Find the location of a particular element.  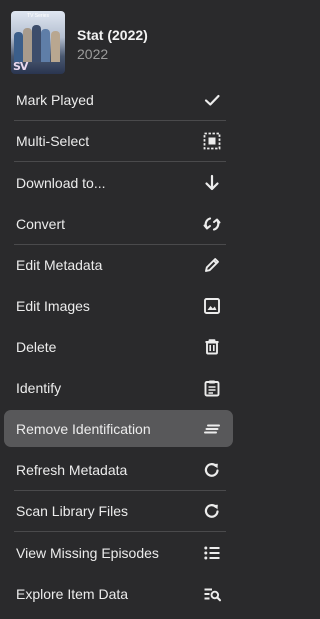

pencil-icon is located at coordinates (212, 265).